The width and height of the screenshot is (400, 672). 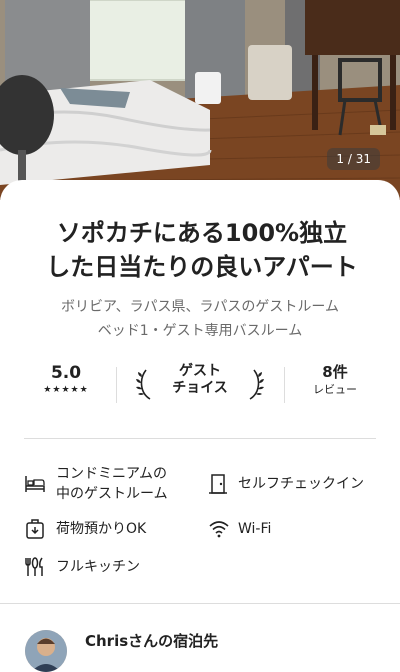 What do you see at coordinates (200, 381) in the screenshot?
I see `guest-choice-badge: ゲスト チョイス` at bounding box center [200, 381].